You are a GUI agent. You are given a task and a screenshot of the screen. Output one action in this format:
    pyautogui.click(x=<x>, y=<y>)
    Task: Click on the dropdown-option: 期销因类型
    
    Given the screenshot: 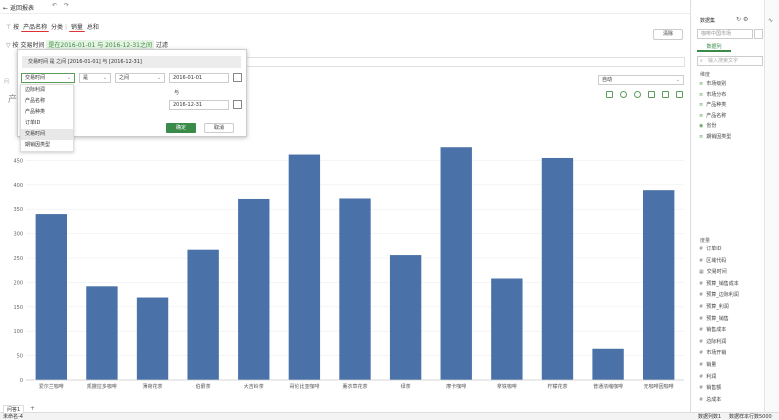 What is the action you would take?
    pyautogui.click(x=47, y=145)
    